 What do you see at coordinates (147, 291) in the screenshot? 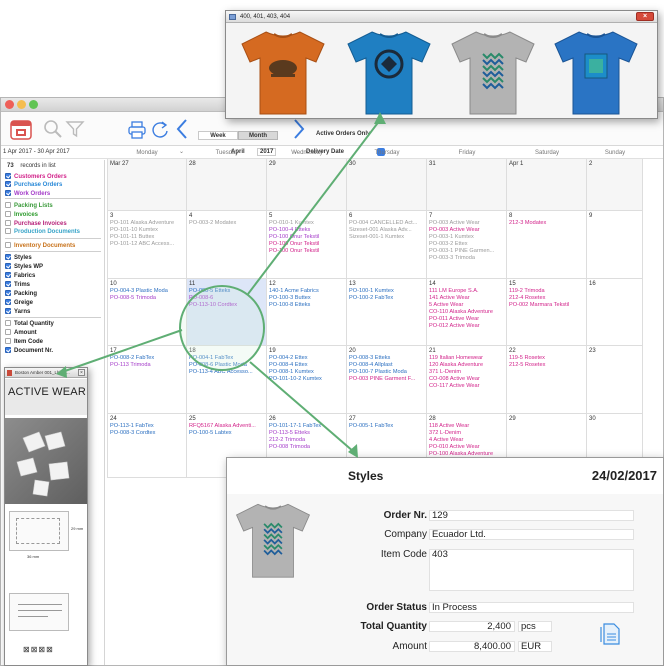
I see `calendar-entry: PO-004-3 Plastic Moda` at bounding box center [147, 291].